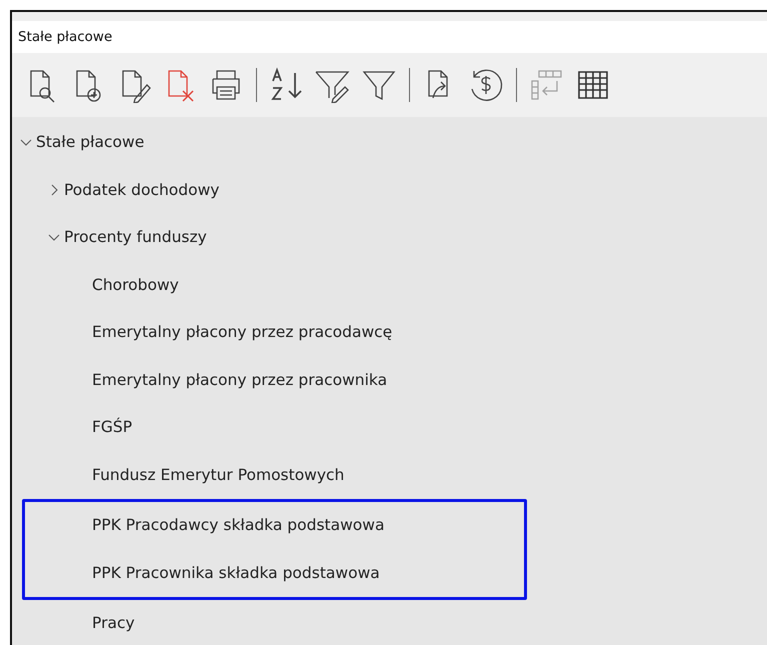 This screenshot has height=645, width=767. What do you see at coordinates (142, 189) in the screenshot?
I see `tree-item: Podatek dochodowy` at bounding box center [142, 189].